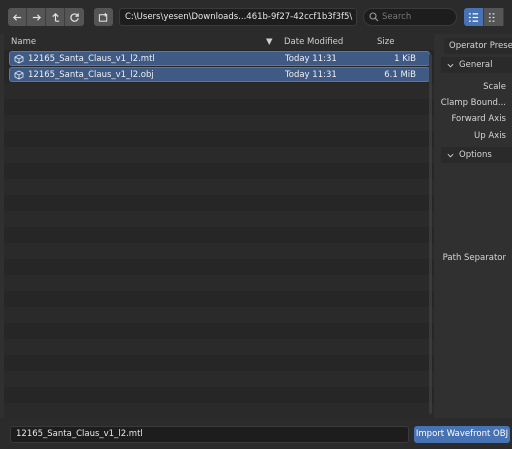 Image resolution: width=512 pixels, height=449 pixels. What do you see at coordinates (430, 234) in the screenshot?
I see `file-list-scrollbar` at bounding box center [430, 234].